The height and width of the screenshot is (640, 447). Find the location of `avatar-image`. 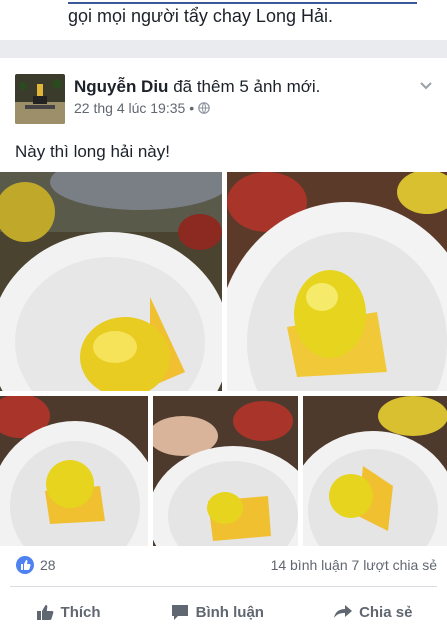

avatar-image is located at coordinates (40, 99).